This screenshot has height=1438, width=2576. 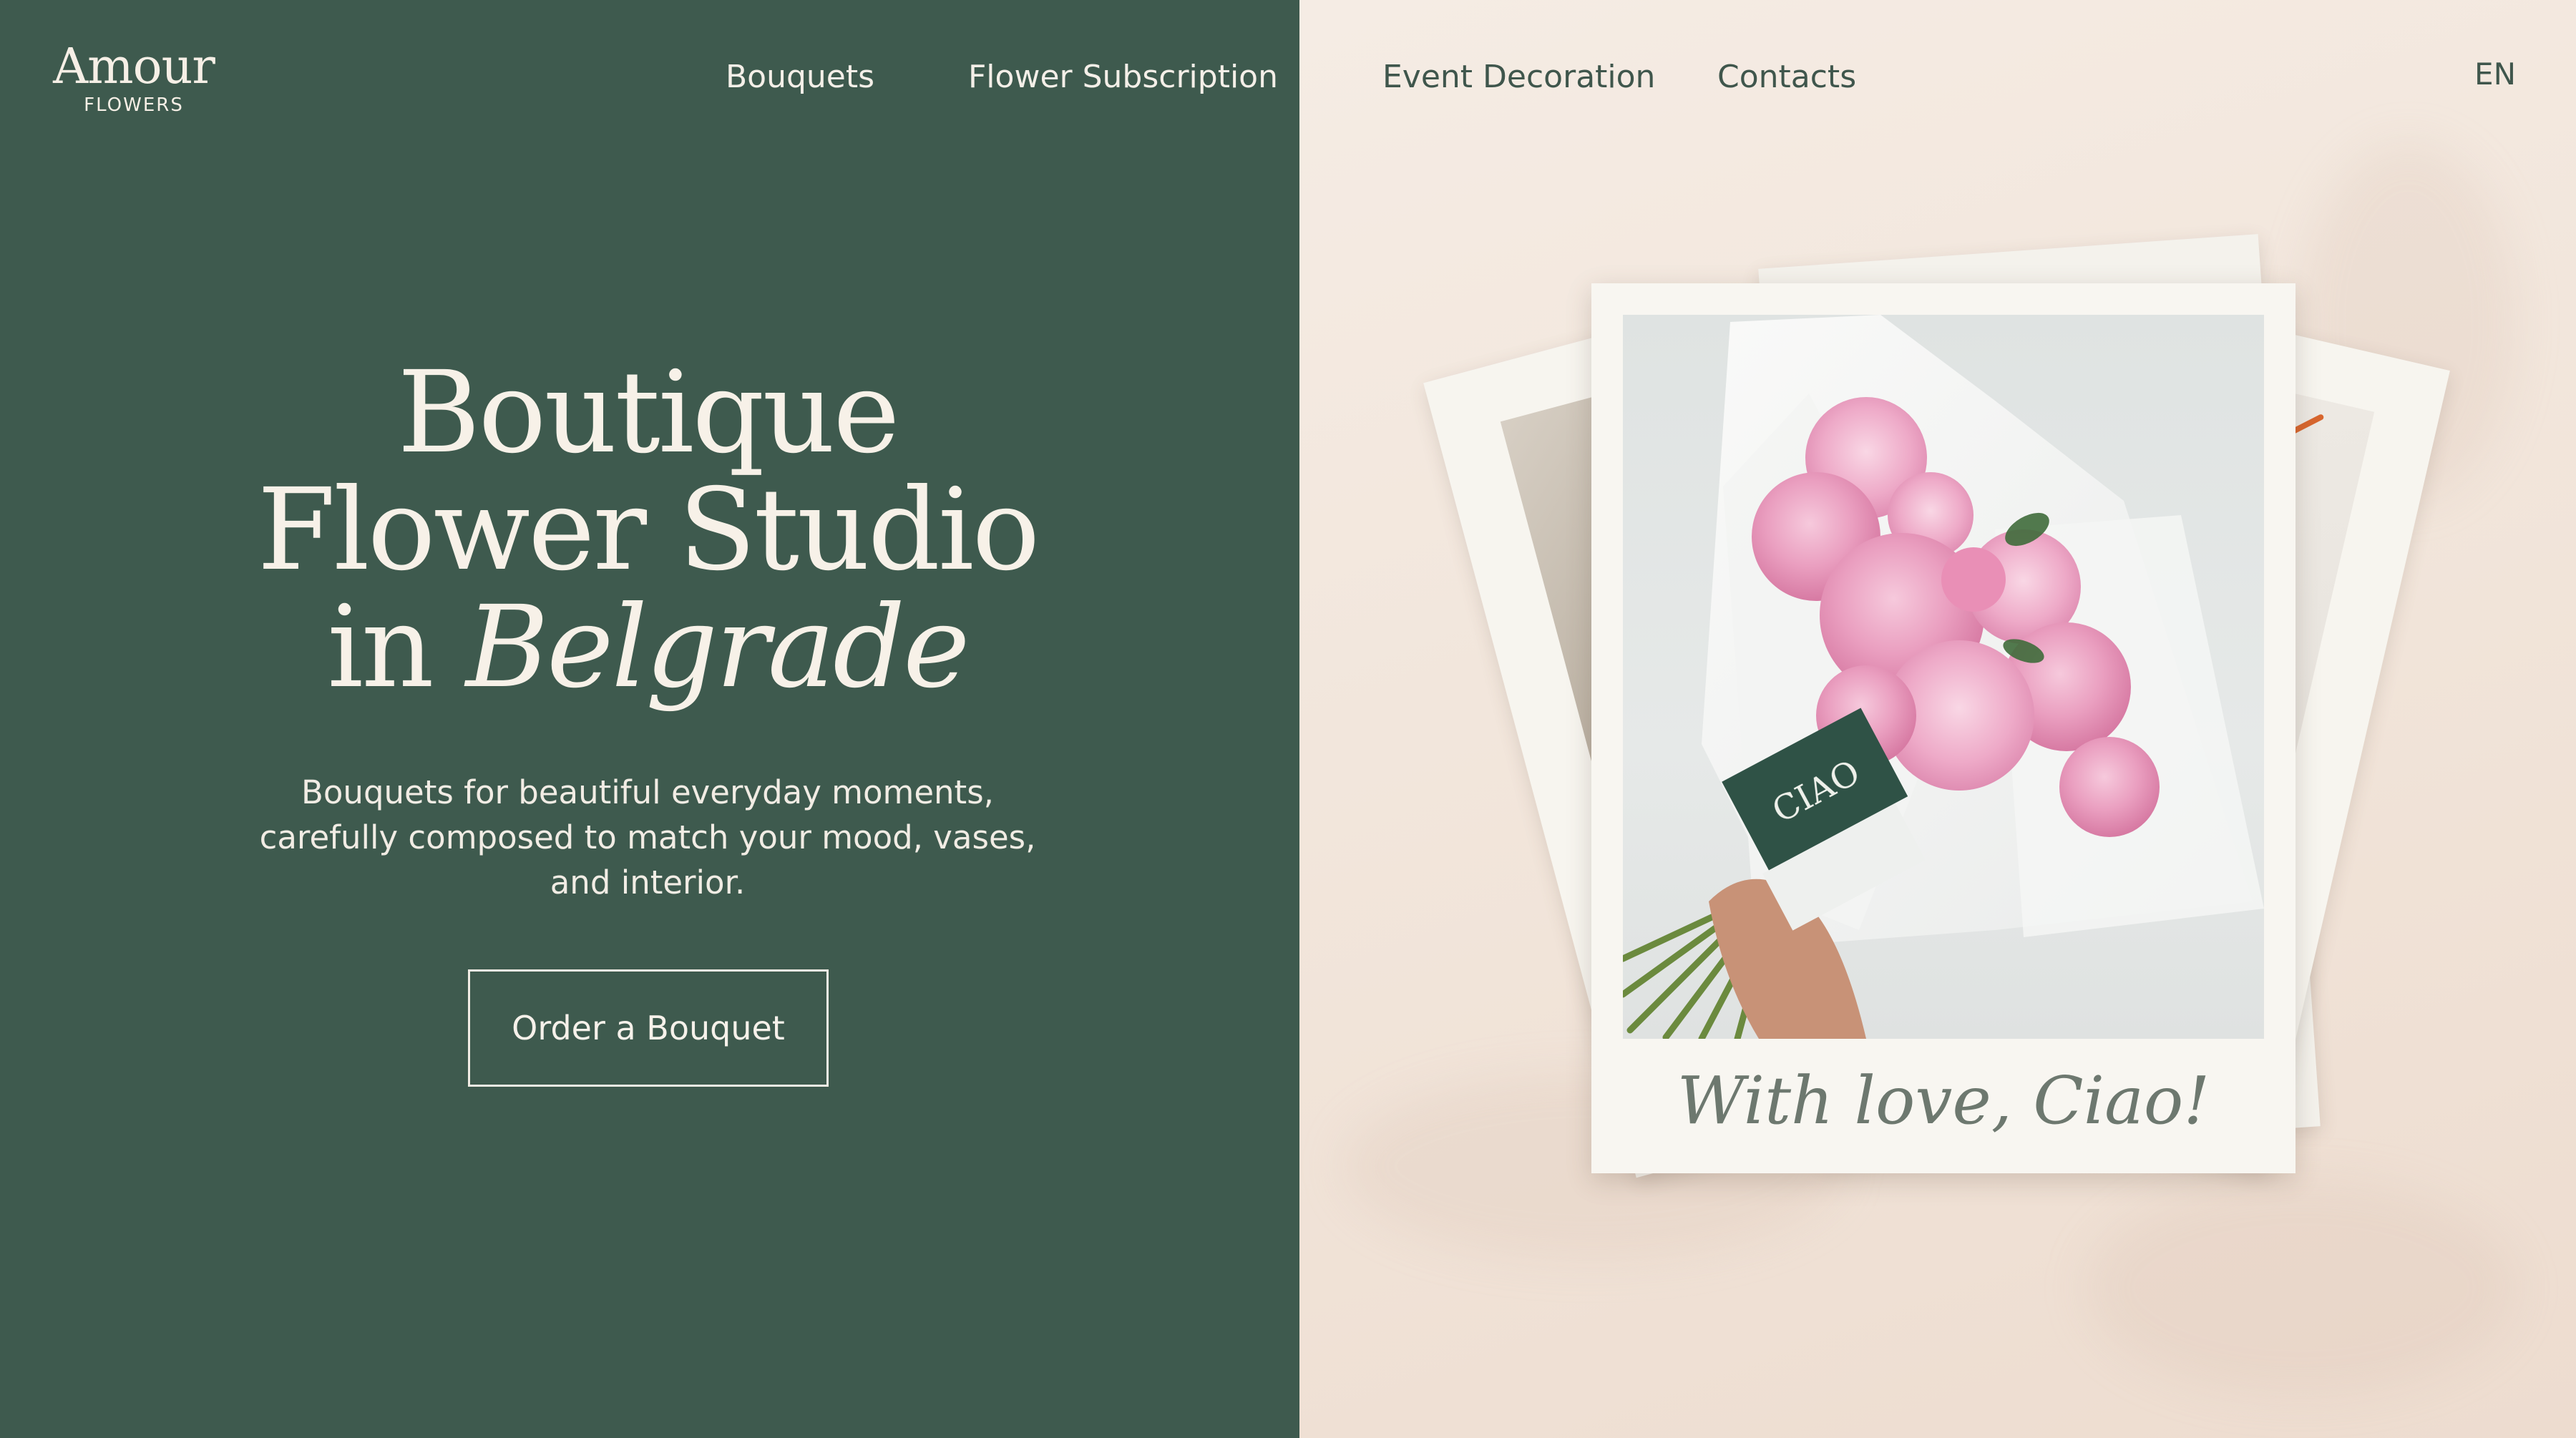 What do you see at coordinates (134, 105) in the screenshot?
I see `logo-tagline: FLOWERS` at bounding box center [134, 105].